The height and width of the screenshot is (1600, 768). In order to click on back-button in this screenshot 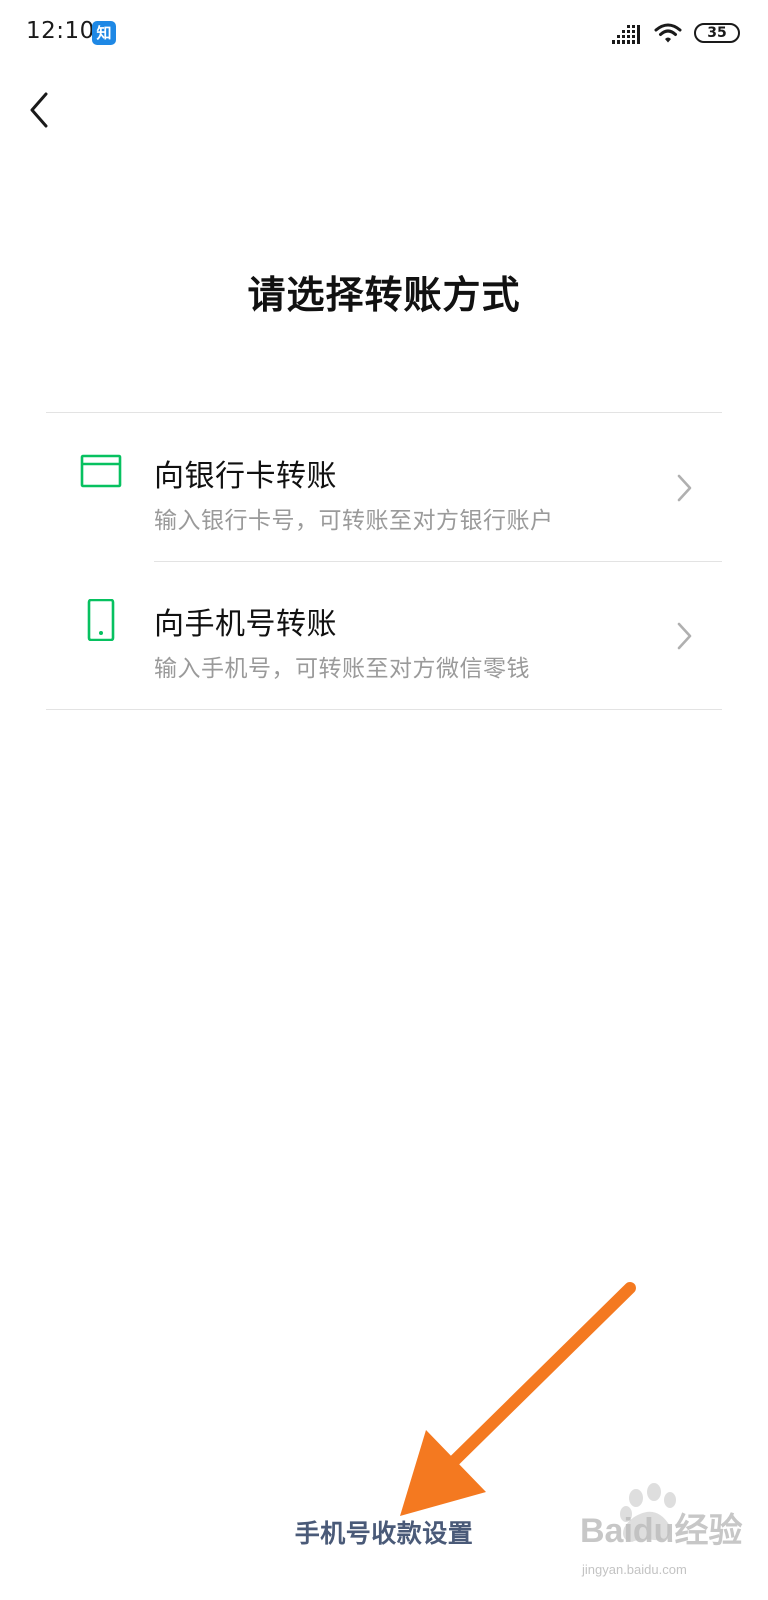, I will do `click(42, 110)`.